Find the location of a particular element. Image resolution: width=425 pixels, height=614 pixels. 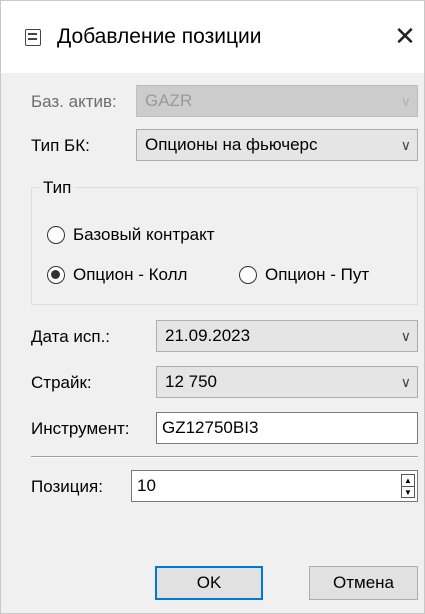

radio-label: Опцион - Пут is located at coordinates (317, 274).